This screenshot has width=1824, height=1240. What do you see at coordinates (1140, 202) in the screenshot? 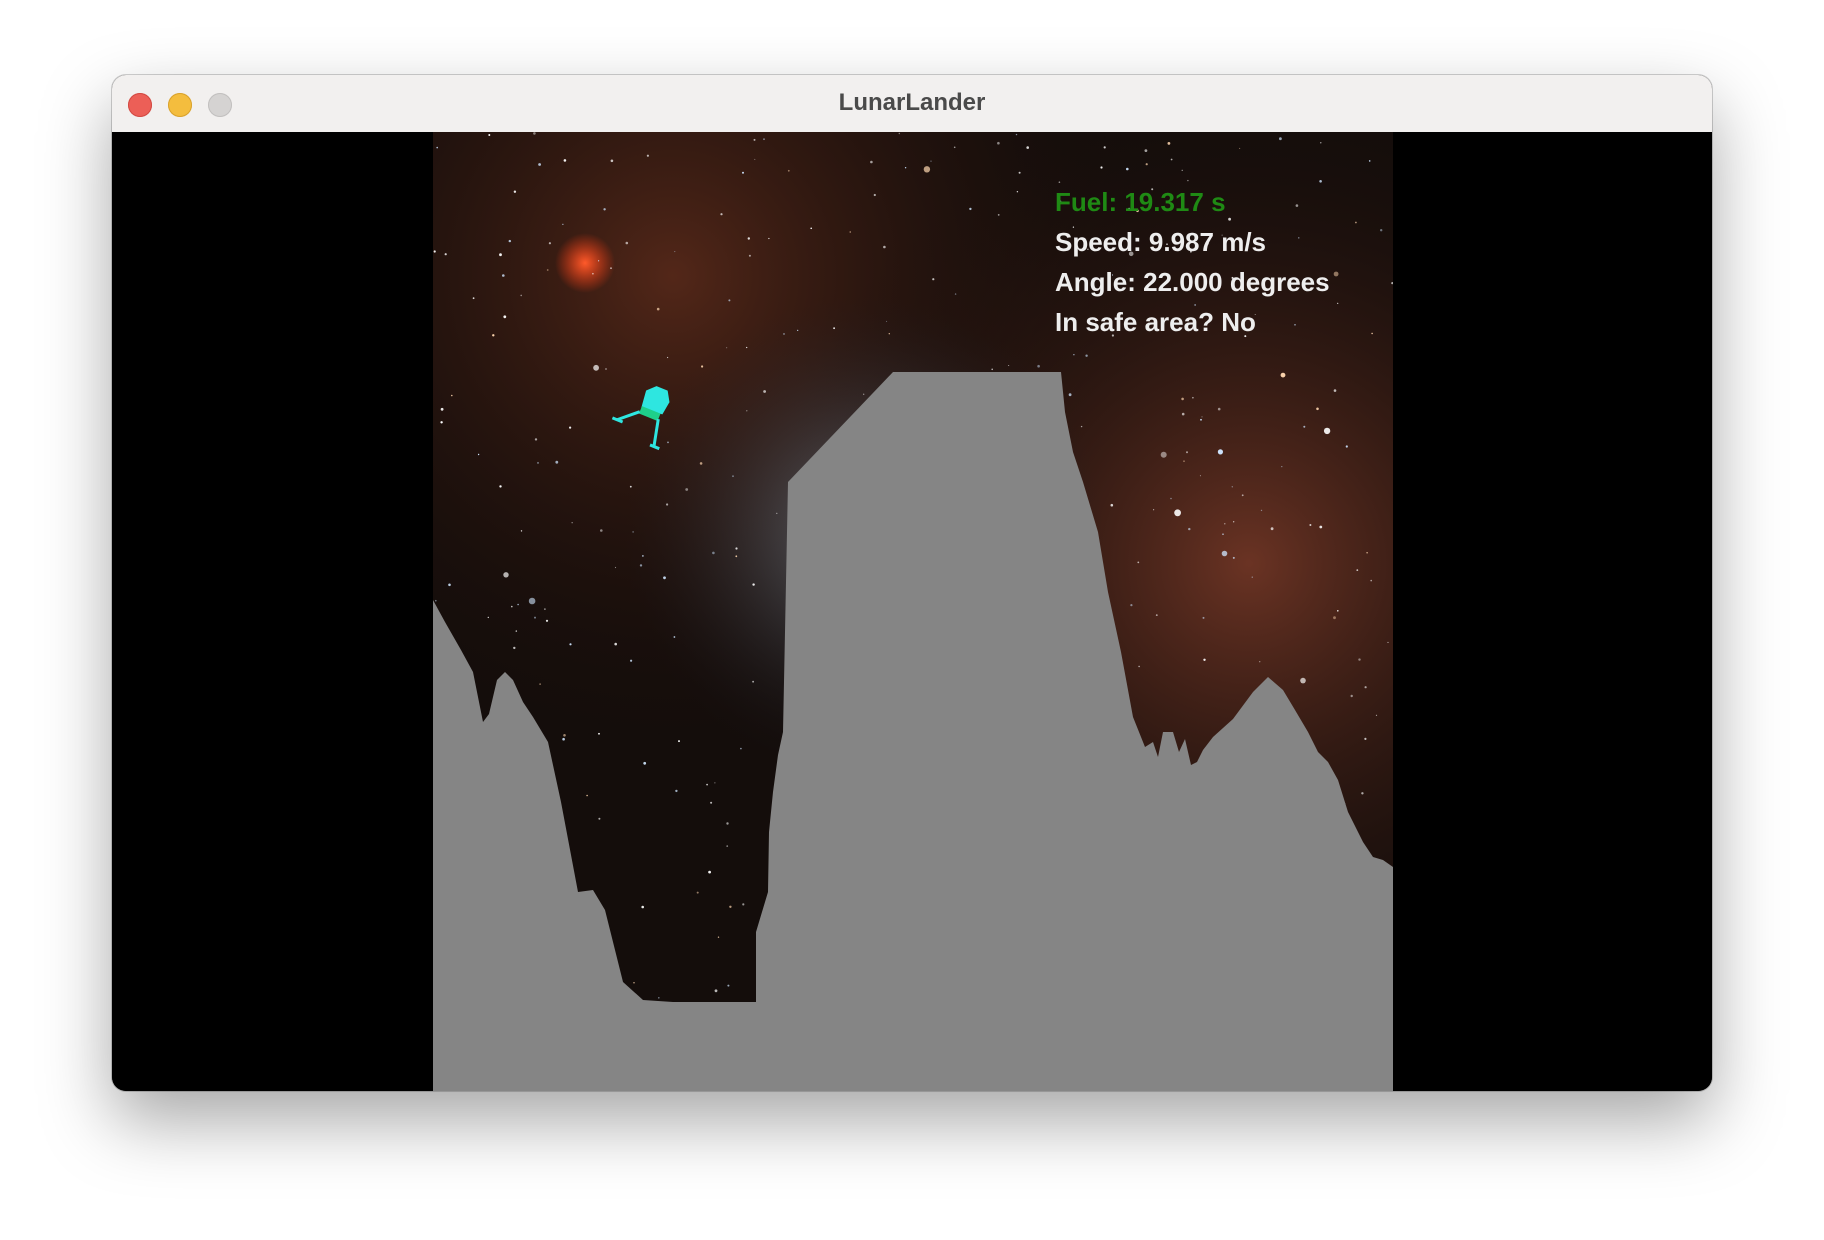
I see `fuel-readout: Fuel: 19.317 s` at bounding box center [1140, 202].